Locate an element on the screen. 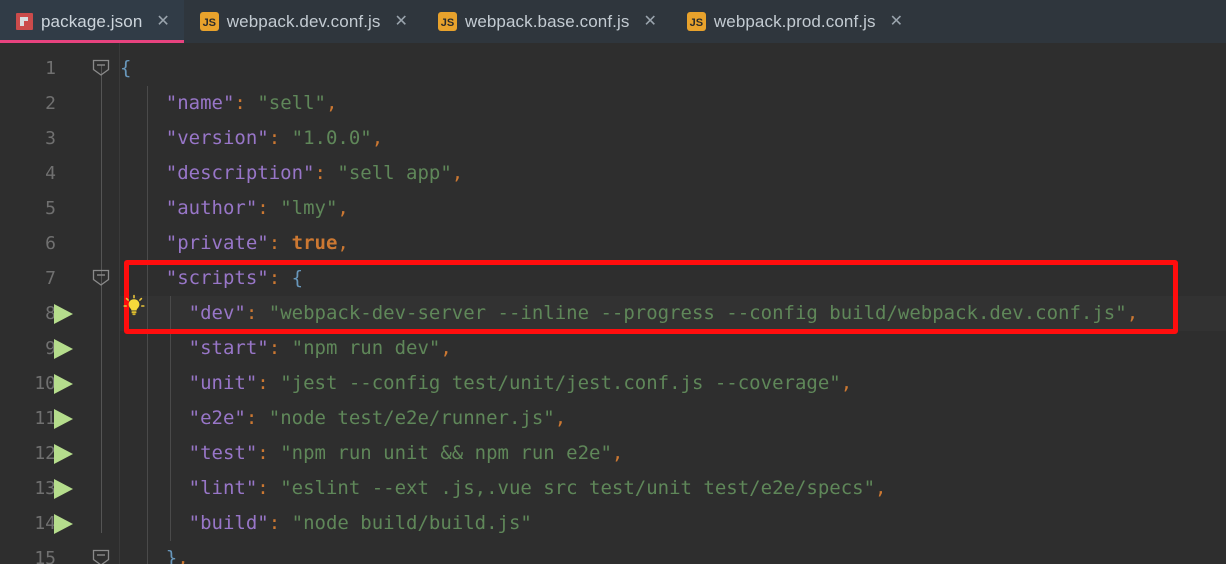 Image resolution: width=1226 pixels, height=564 pixels. code-text: "version": "1.0.0", is located at coordinates (274, 138).